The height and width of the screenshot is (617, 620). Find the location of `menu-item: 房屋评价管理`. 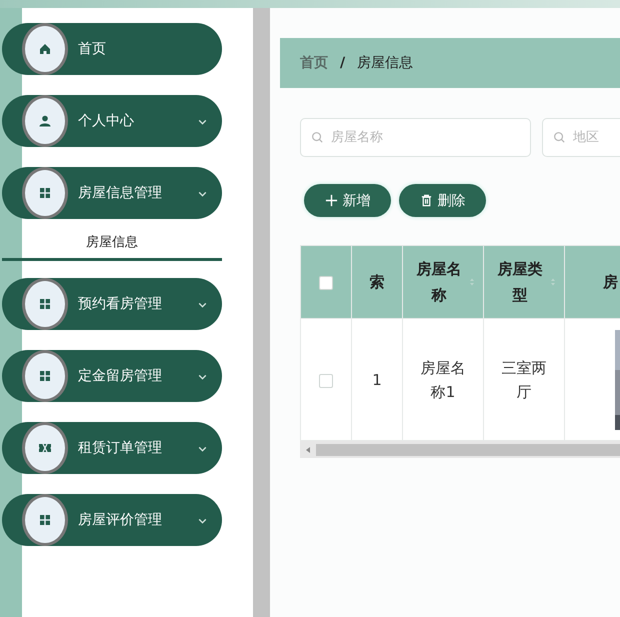

menu-item: 房屋评价管理 is located at coordinates (112, 520).